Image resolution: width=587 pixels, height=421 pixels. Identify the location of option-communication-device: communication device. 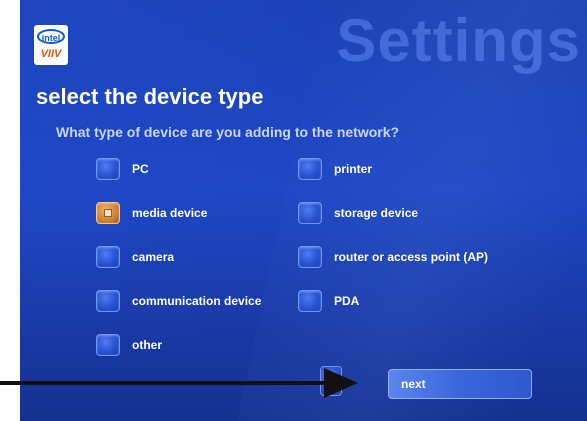
(178, 301).